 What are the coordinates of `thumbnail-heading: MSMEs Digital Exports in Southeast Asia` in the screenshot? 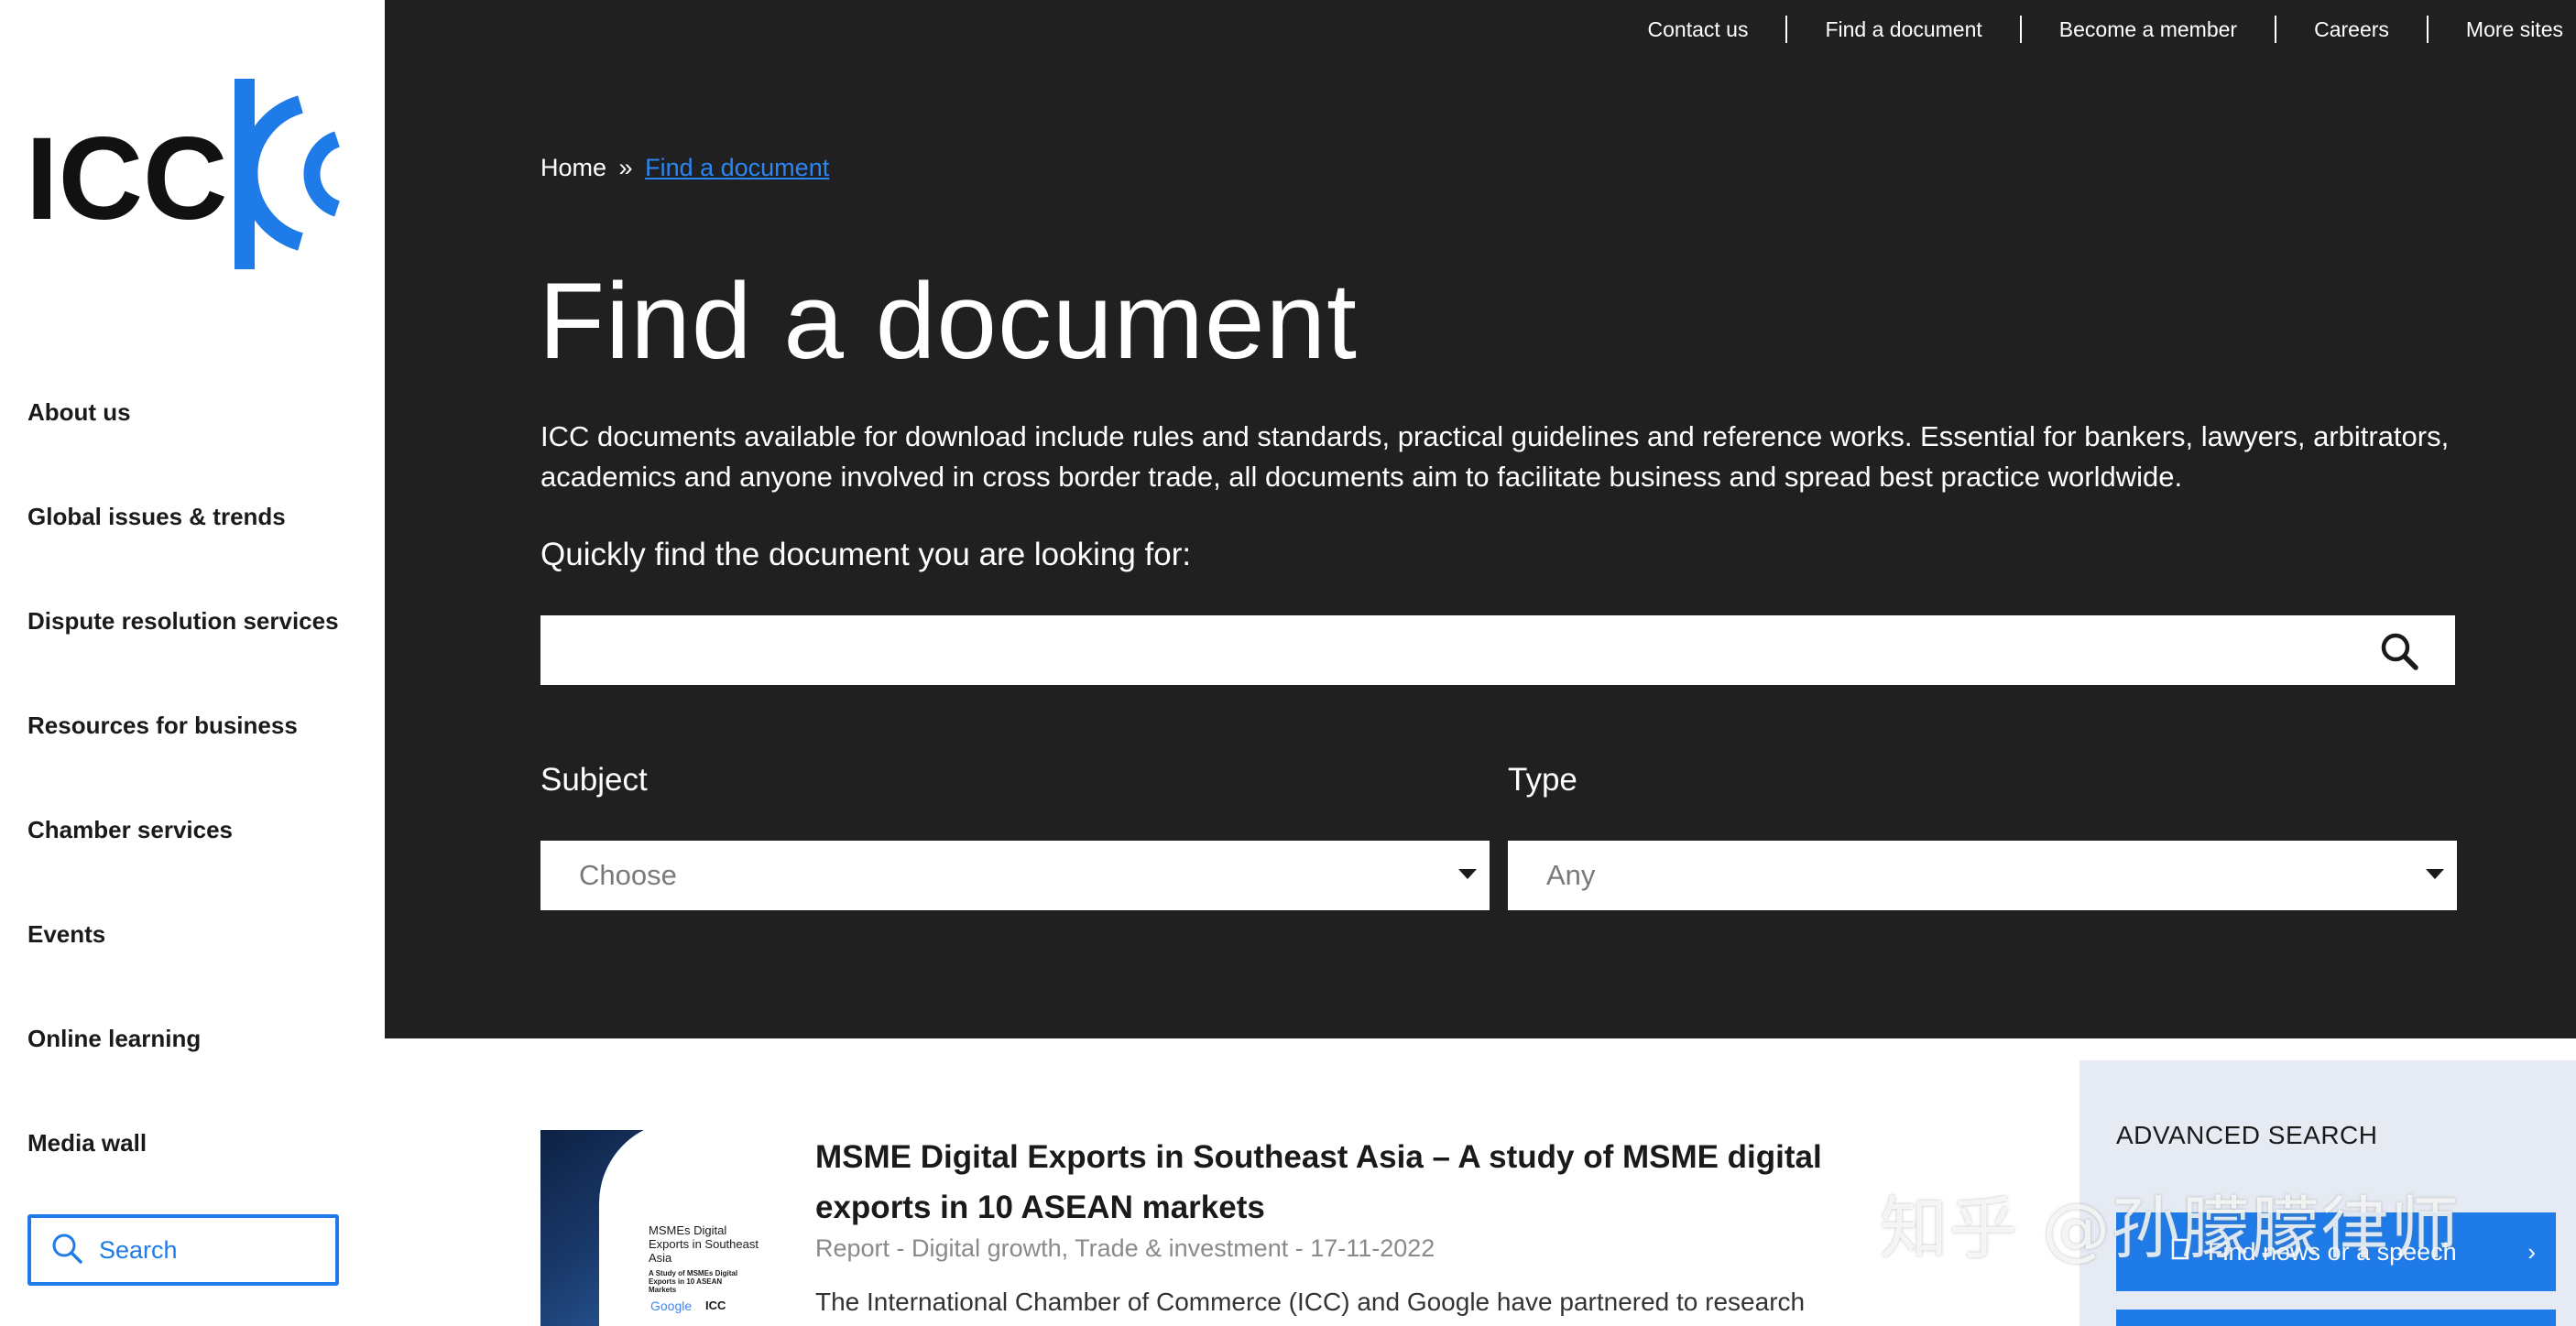 It's located at (704, 1244).